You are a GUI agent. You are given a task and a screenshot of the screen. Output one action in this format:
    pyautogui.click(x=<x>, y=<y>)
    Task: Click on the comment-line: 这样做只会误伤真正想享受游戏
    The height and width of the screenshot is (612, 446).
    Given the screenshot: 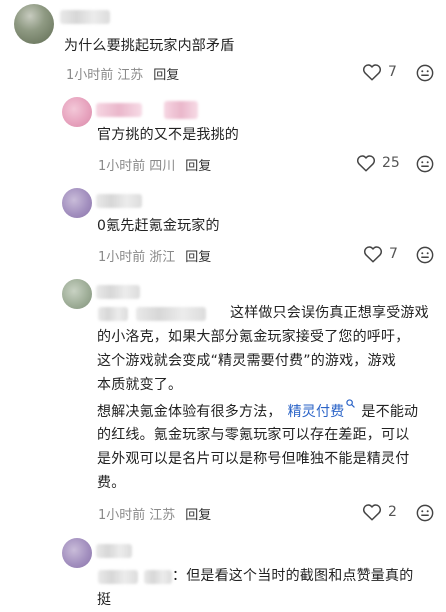 What is the action you would take?
    pyautogui.click(x=329, y=313)
    